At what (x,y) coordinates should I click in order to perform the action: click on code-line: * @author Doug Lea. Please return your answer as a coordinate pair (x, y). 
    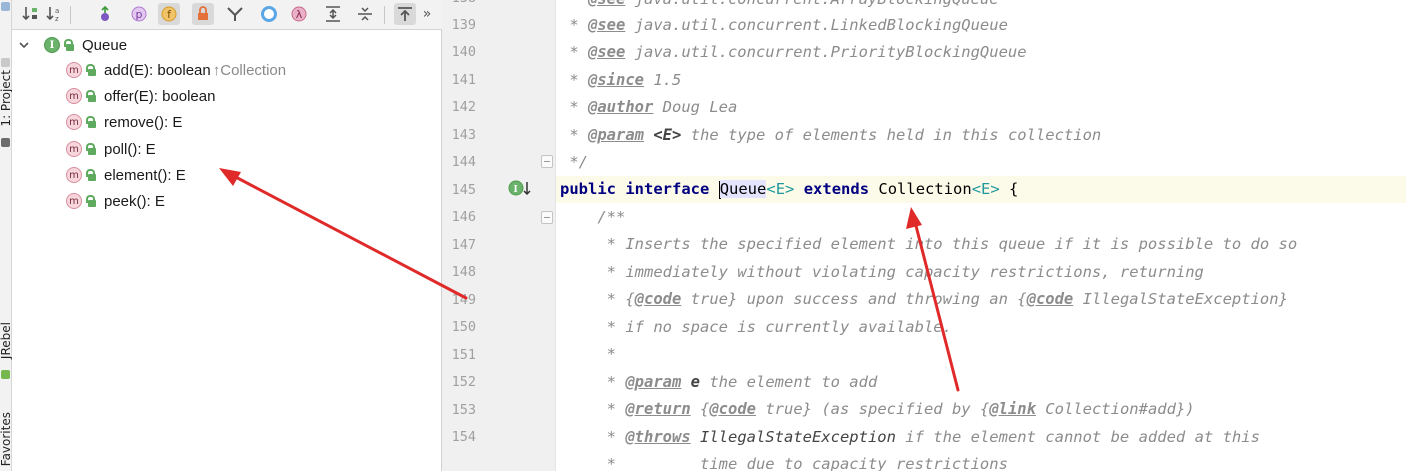
    Looking at the image, I should click on (648, 107).